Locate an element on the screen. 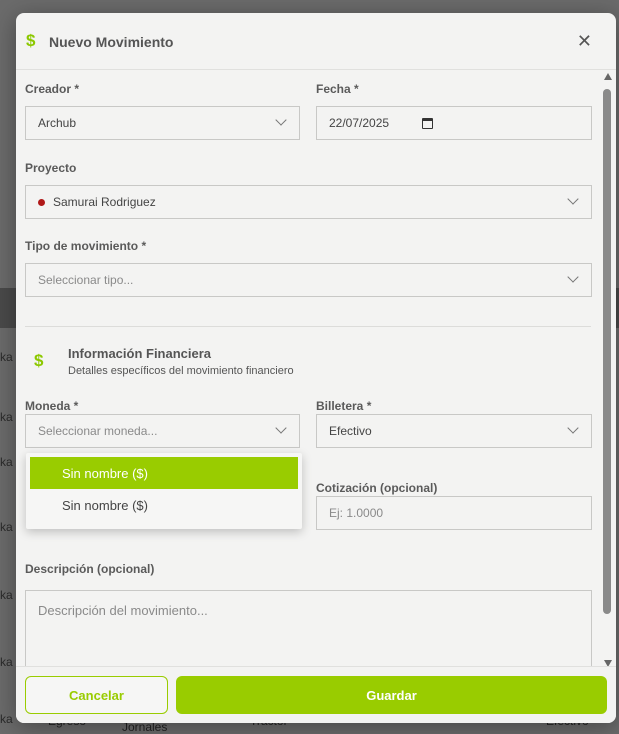  modal-title: Nuevo Movimiento is located at coordinates (111, 42).